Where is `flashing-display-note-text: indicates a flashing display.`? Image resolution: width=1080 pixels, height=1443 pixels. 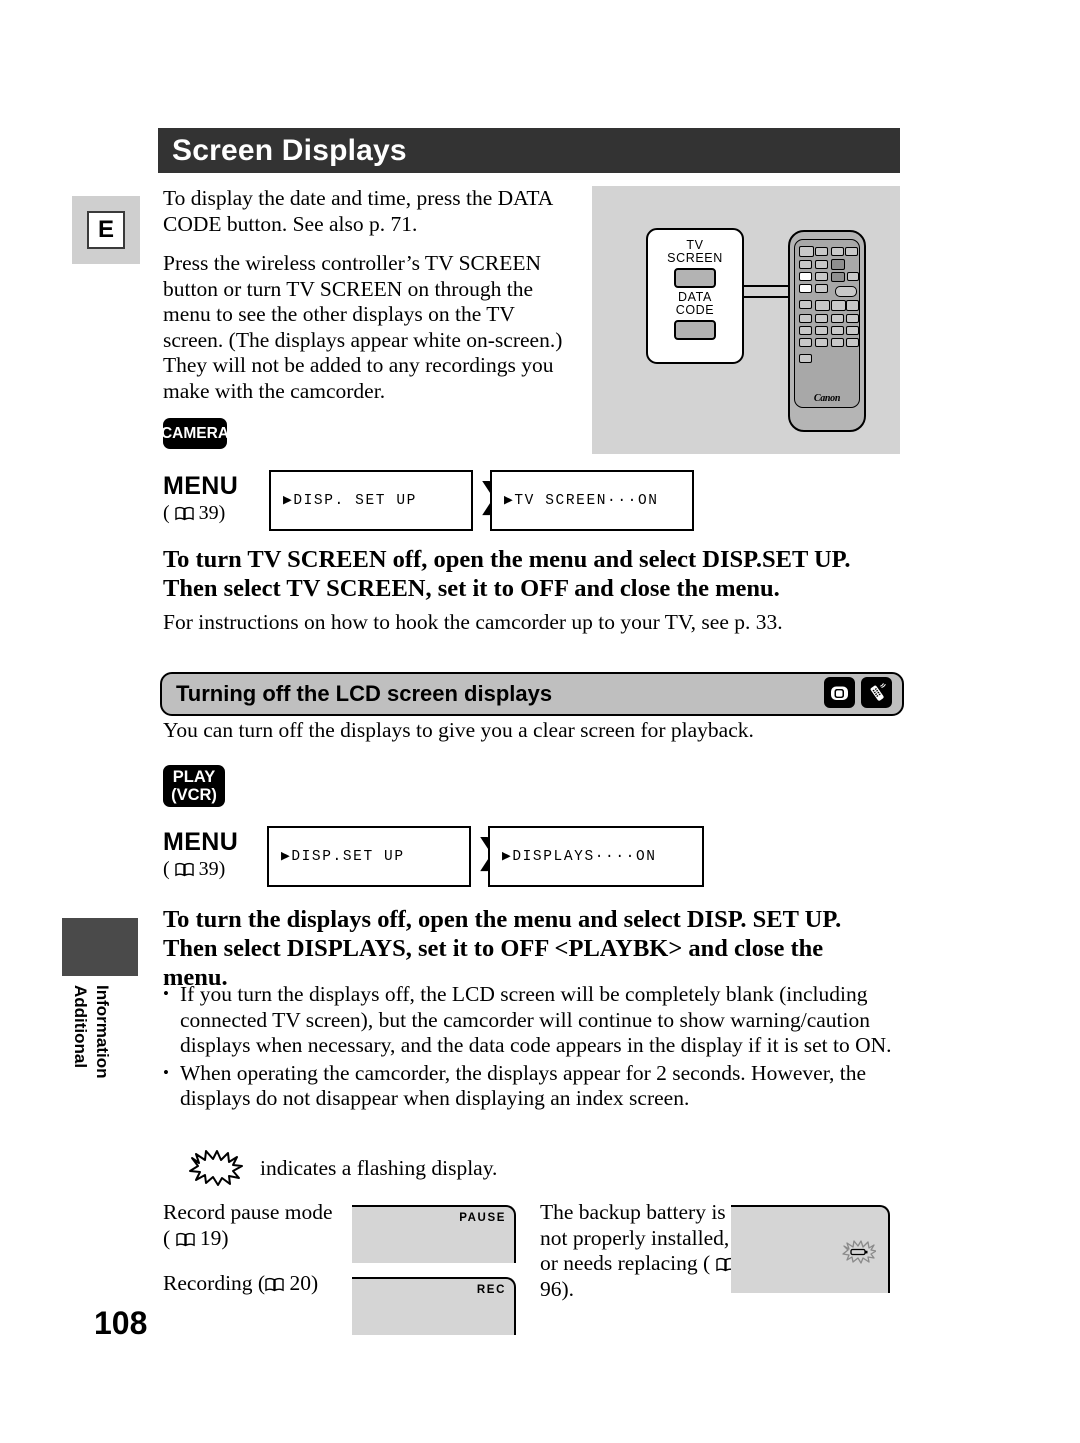 flashing-display-note-text: indicates a flashing display. is located at coordinates (379, 1167).